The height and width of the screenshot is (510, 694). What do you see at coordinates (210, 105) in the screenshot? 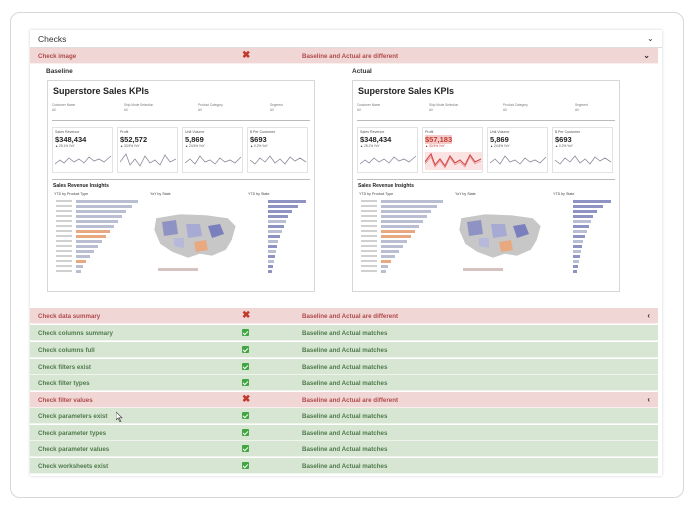
I see `filter-label: Product Category` at bounding box center [210, 105].